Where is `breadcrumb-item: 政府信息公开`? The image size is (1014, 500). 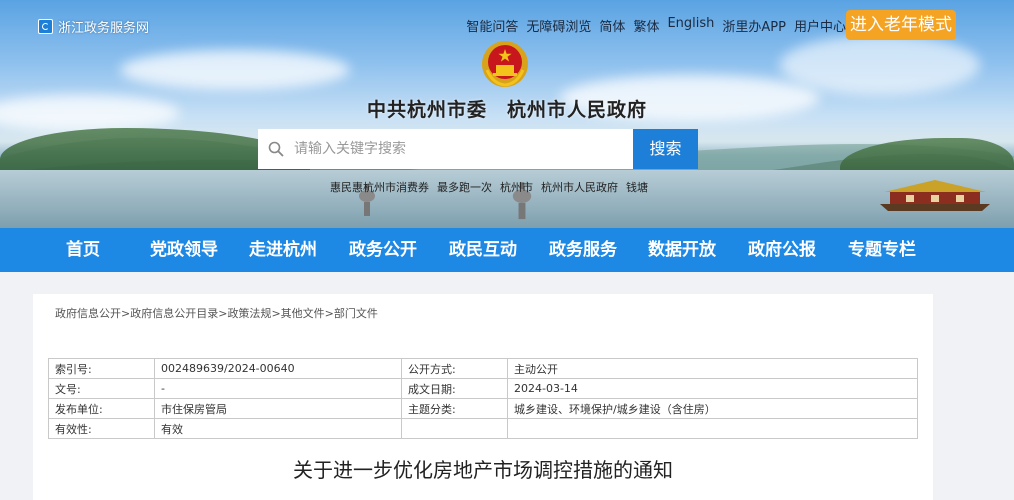 breadcrumb-item: 政府信息公开 is located at coordinates (88, 313).